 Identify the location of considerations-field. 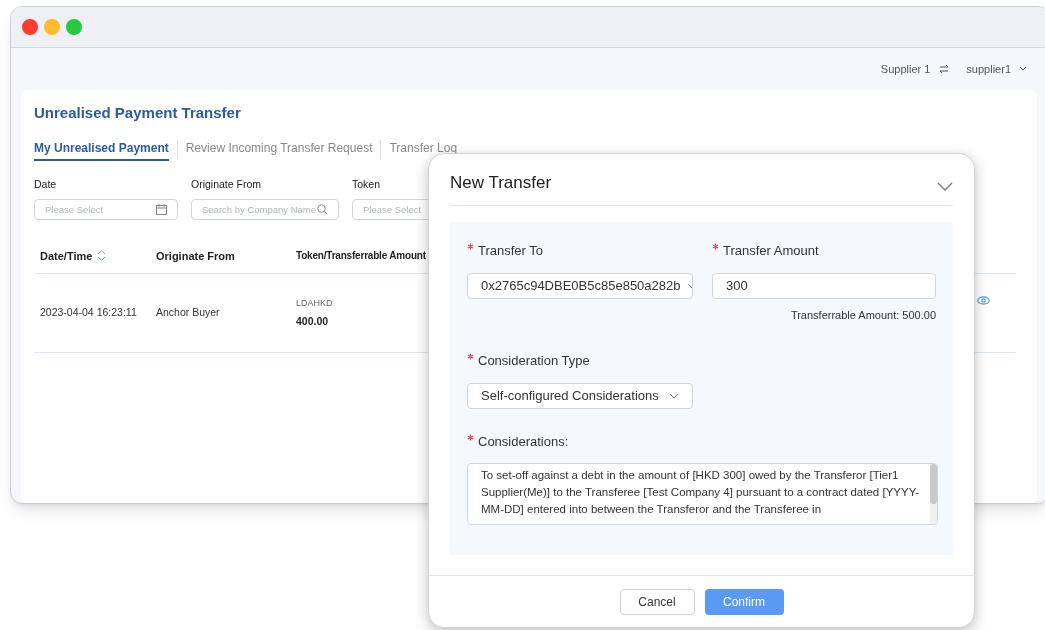
(702, 493).